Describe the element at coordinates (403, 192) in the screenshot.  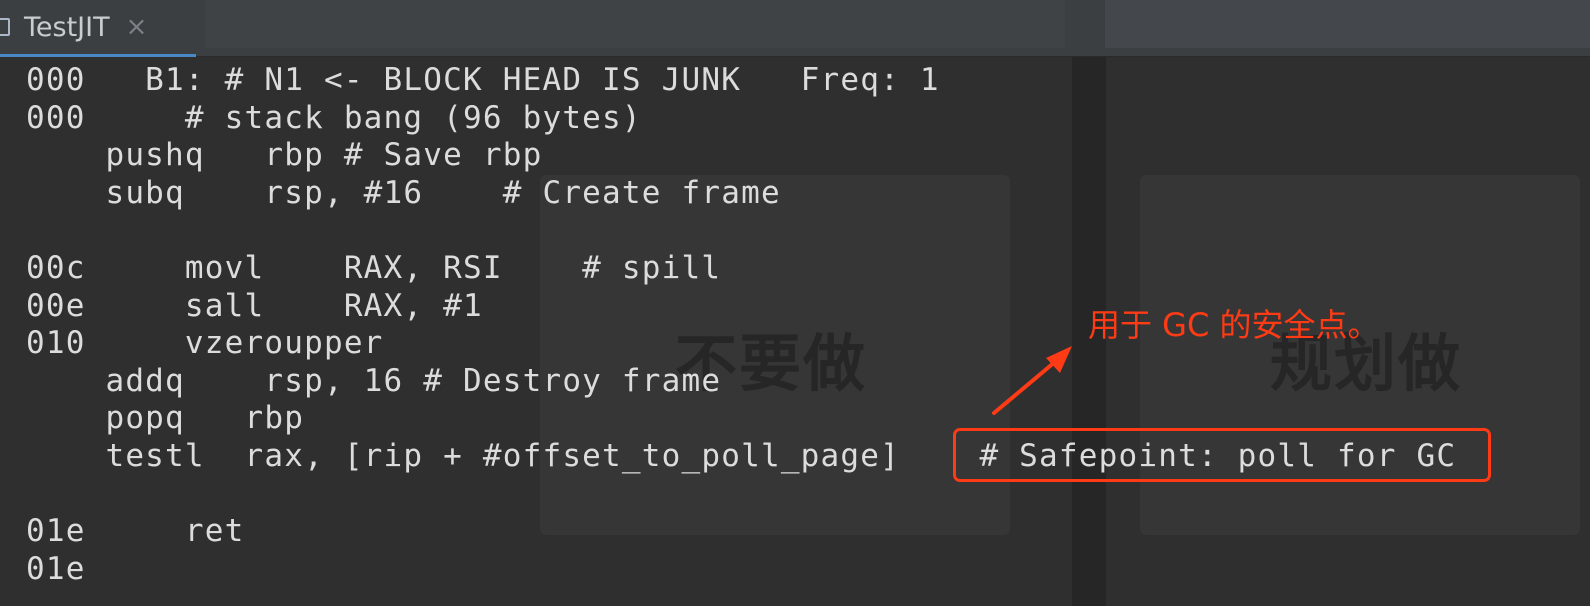
I see `code-line: subq rsp, #16 # Create frame` at that location.